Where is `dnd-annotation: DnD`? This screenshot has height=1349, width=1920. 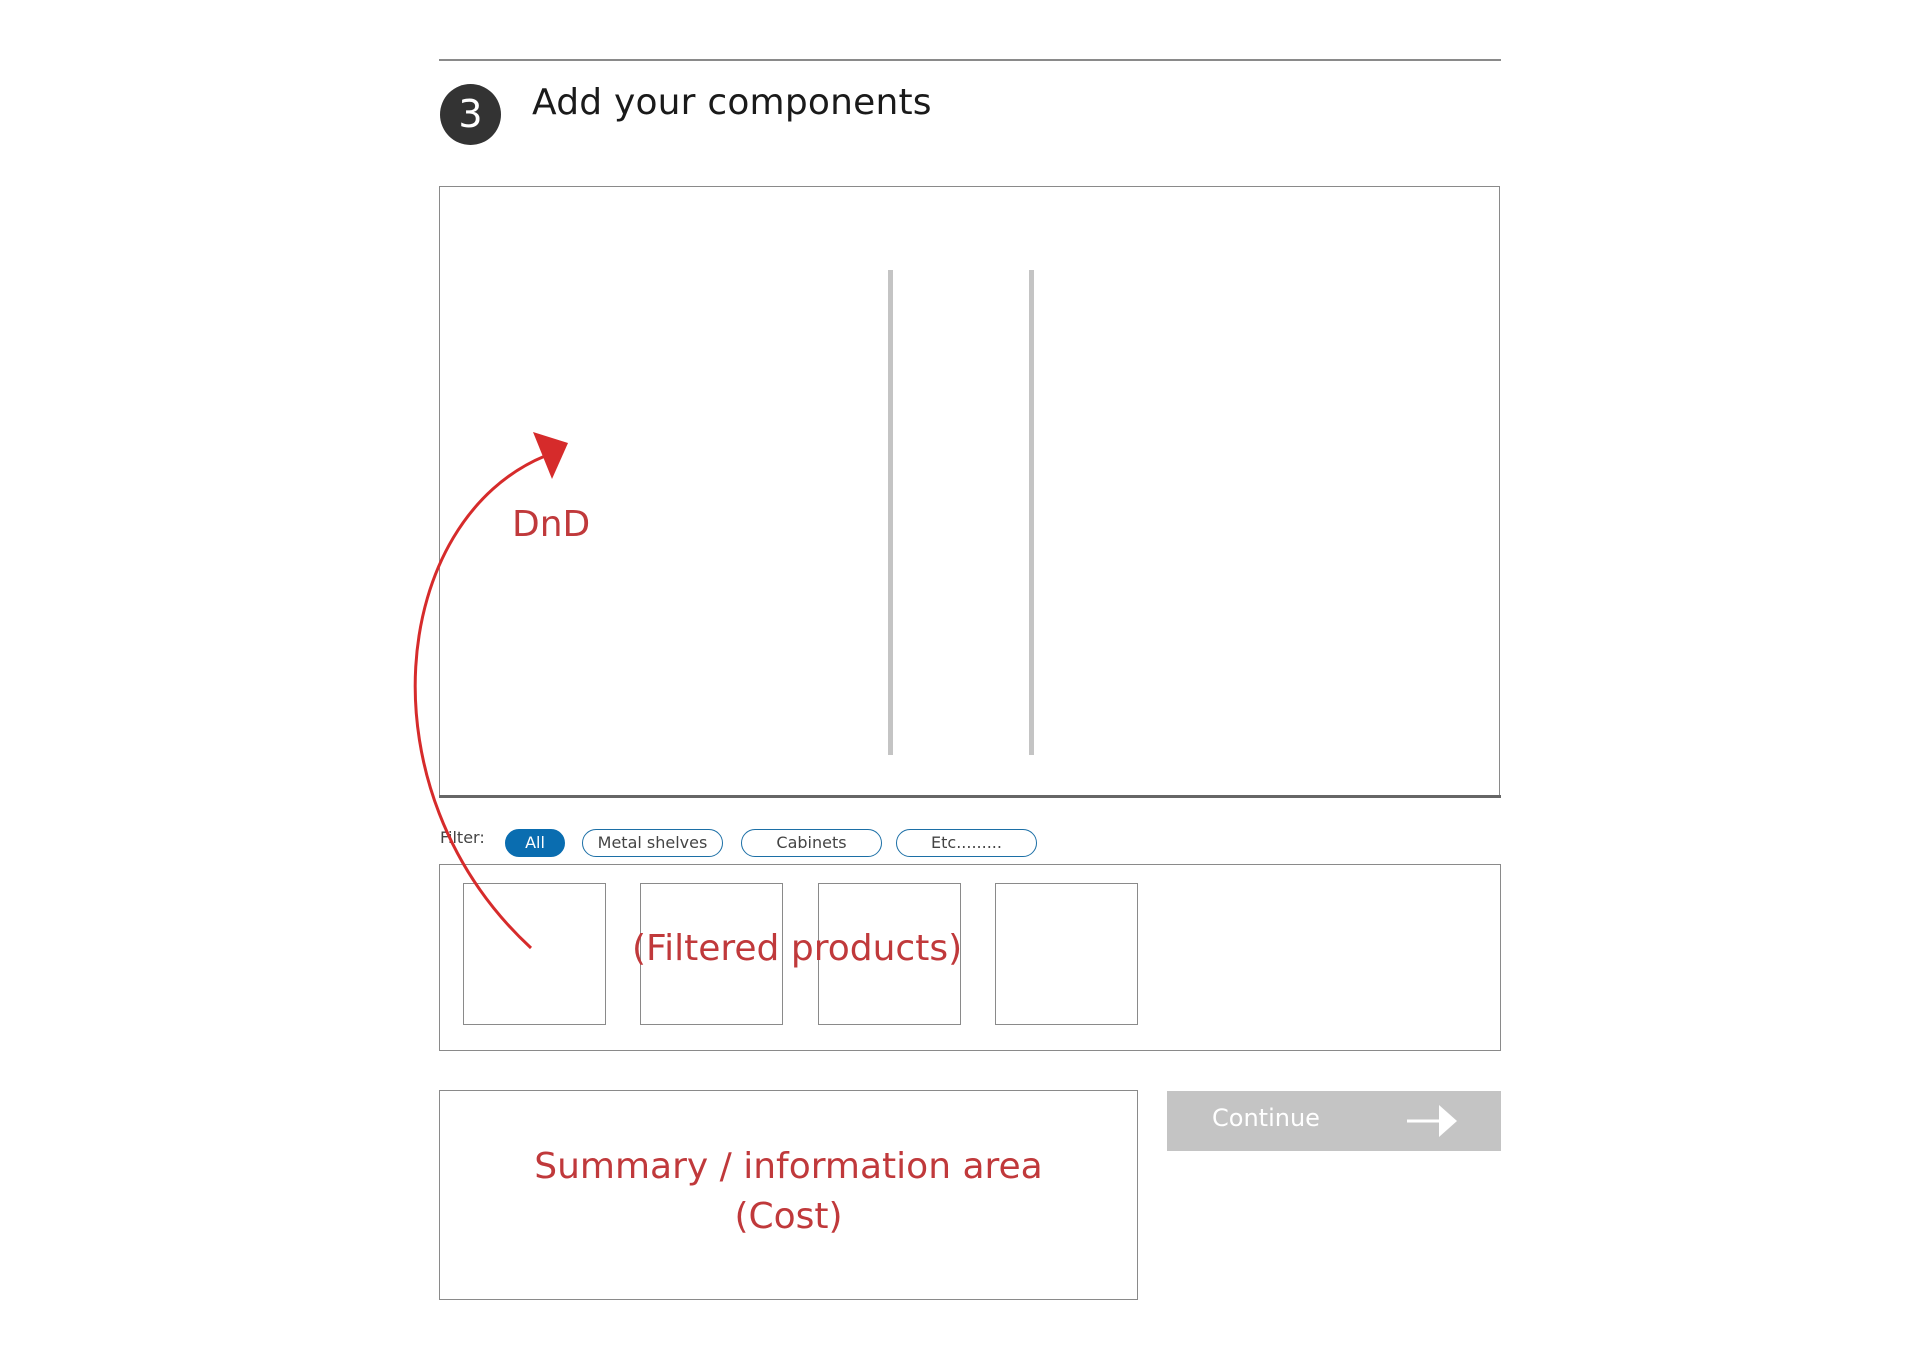
dnd-annotation: DnD is located at coordinates (551, 524).